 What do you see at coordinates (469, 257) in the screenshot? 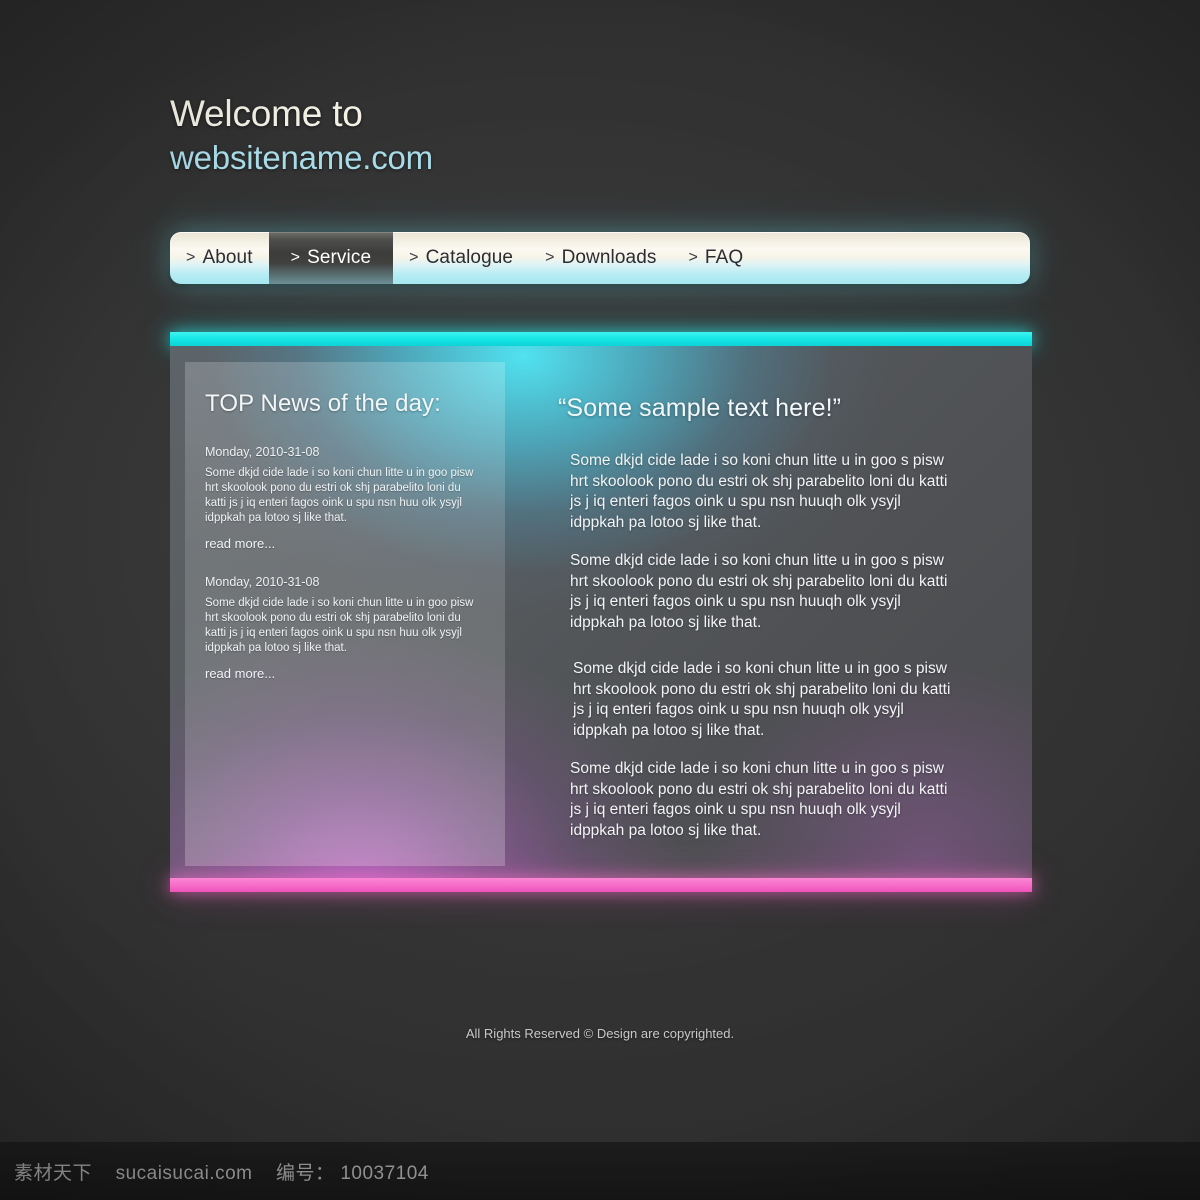
I see `nav-item-label: Catalogue` at bounding box center [469, 257].